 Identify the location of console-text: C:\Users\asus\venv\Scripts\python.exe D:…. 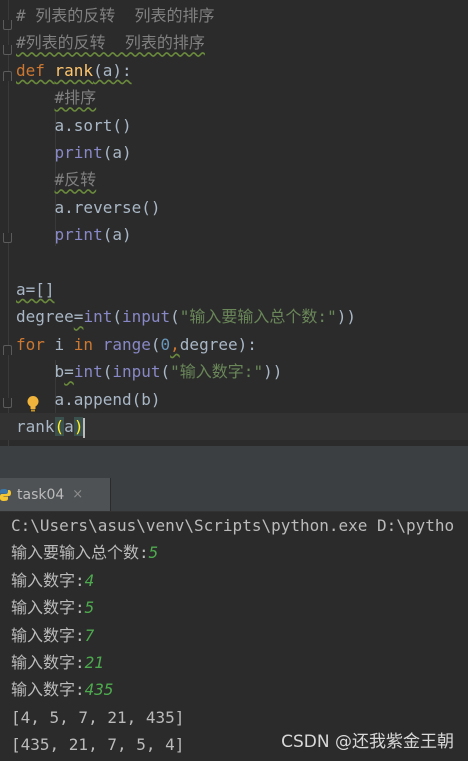
(233, 525).